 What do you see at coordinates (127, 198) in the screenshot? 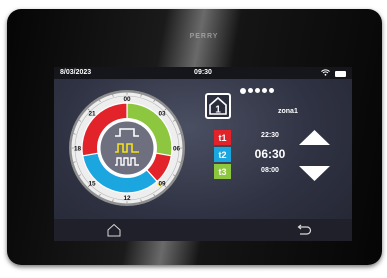
I see `clock-hour-label: 12` at bounding box center [127, 198].